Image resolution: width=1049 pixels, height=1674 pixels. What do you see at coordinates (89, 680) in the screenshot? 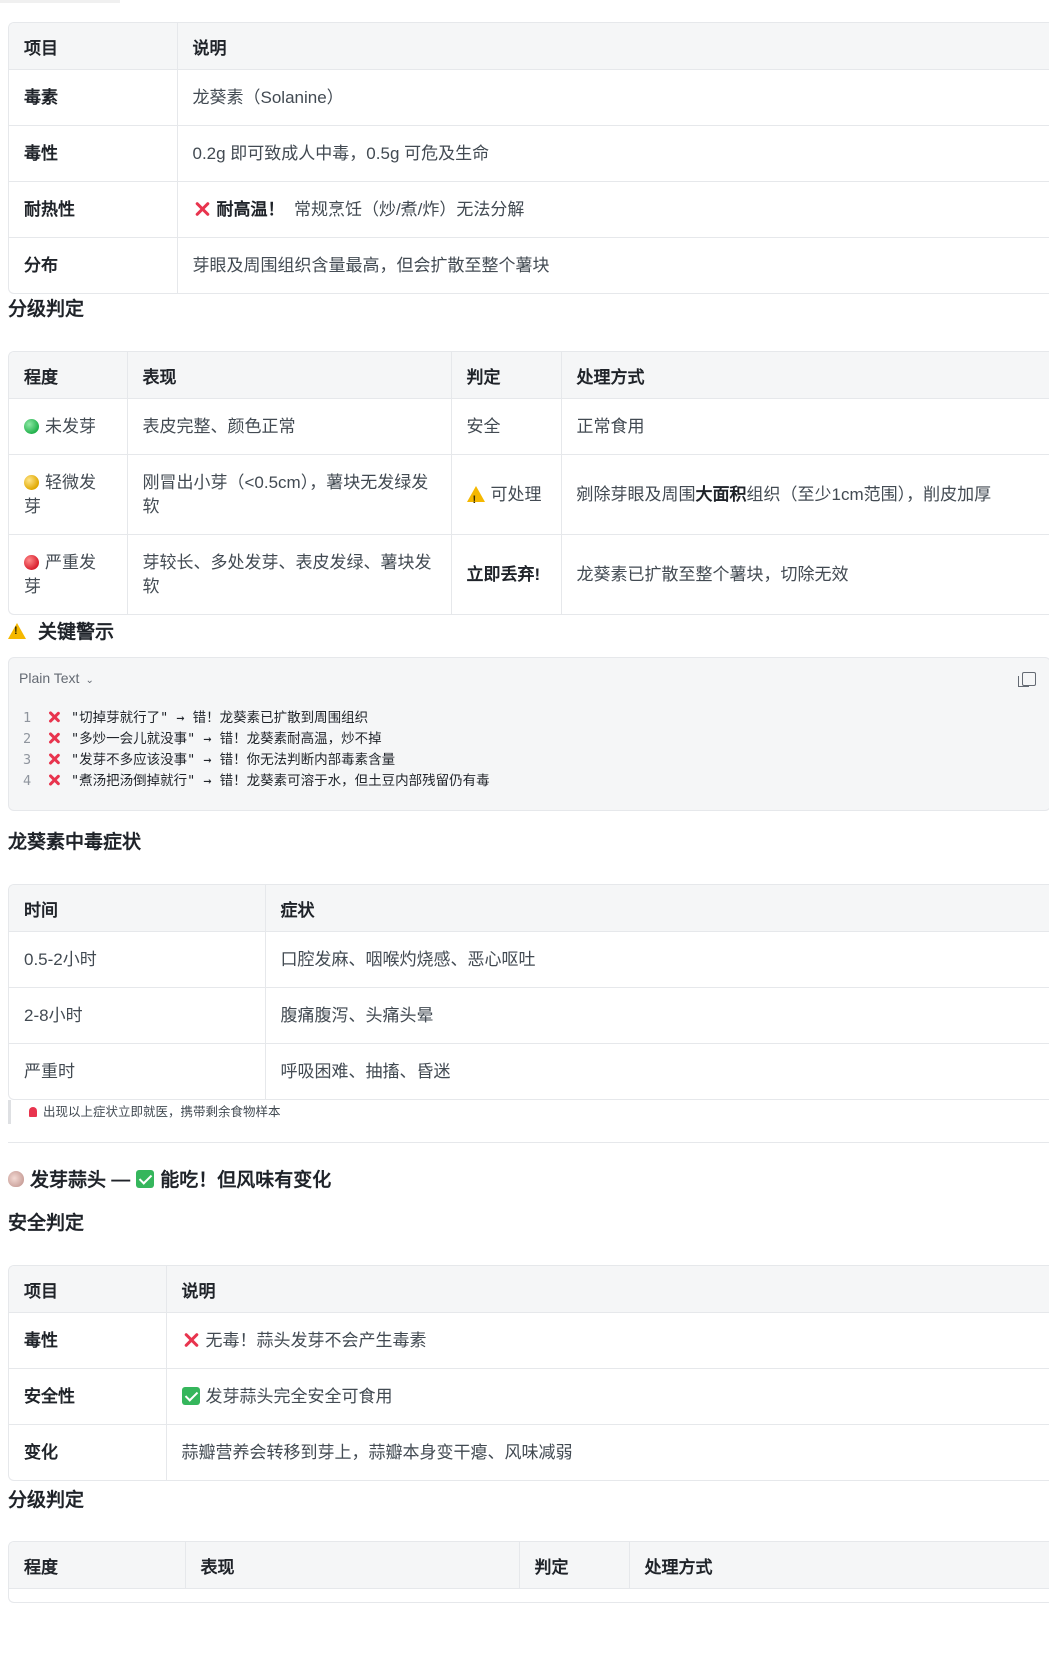
I see `chevron-down-icon: ⌄` at bounding box center [89, 680].